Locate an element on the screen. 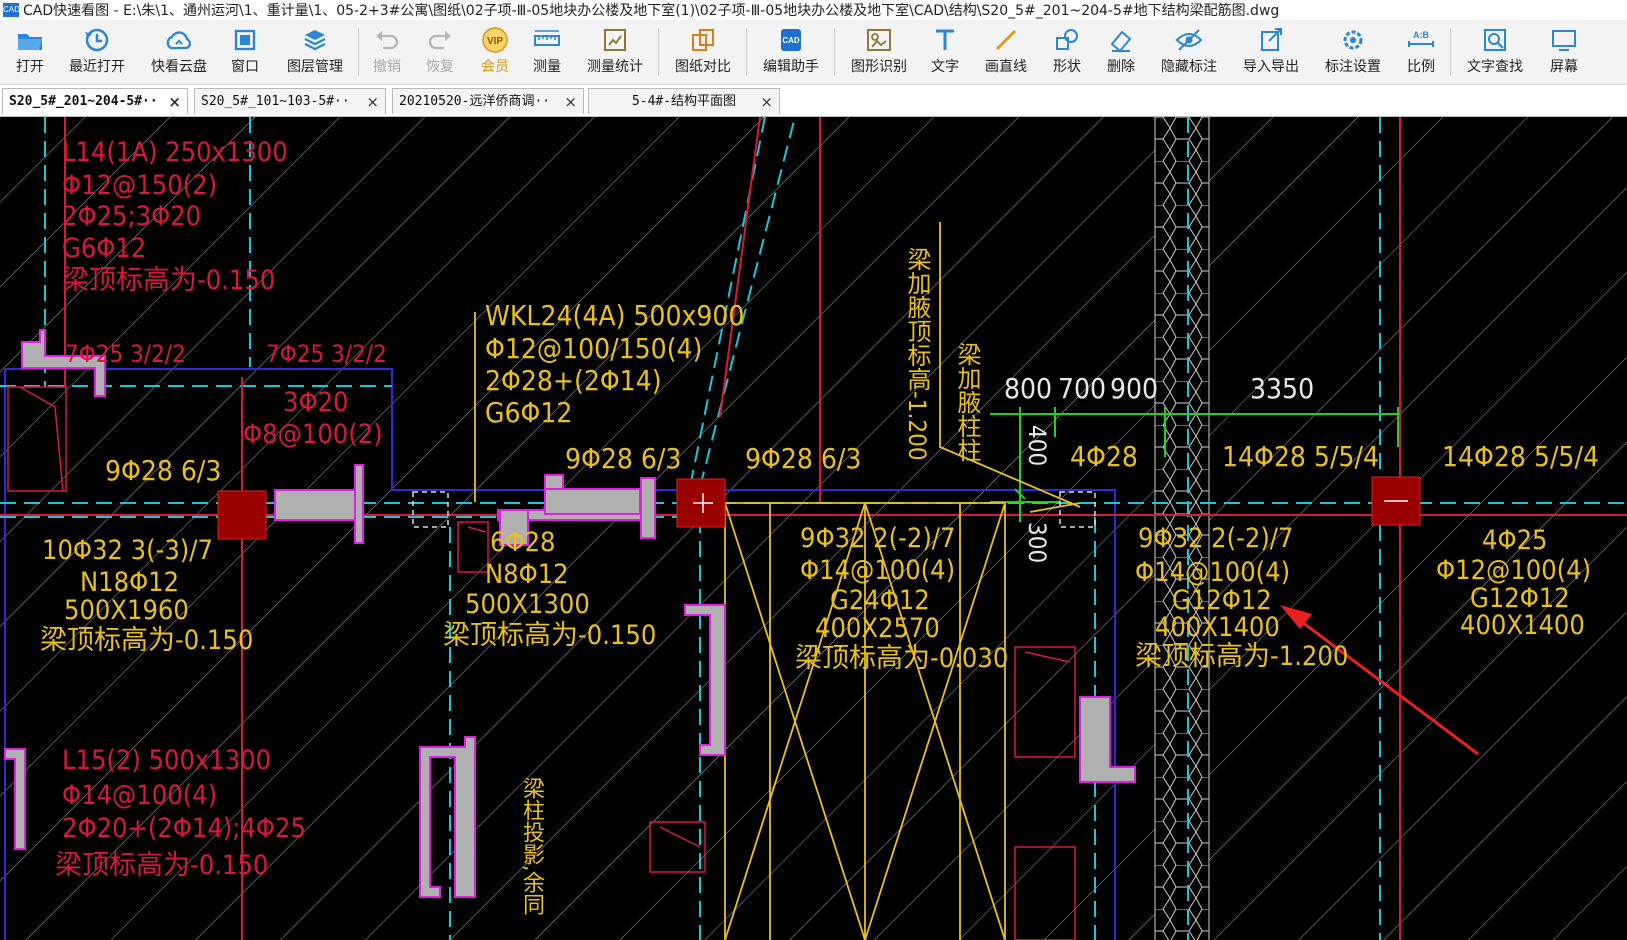  undo-label: 撤销 is located at coordinates (387, 67).